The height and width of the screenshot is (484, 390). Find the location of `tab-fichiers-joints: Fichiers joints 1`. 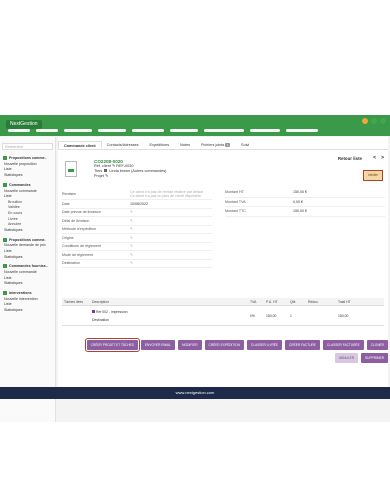

tab-fichiers-joints: Fichiers joints 1 is located at coordinates (216, 145).